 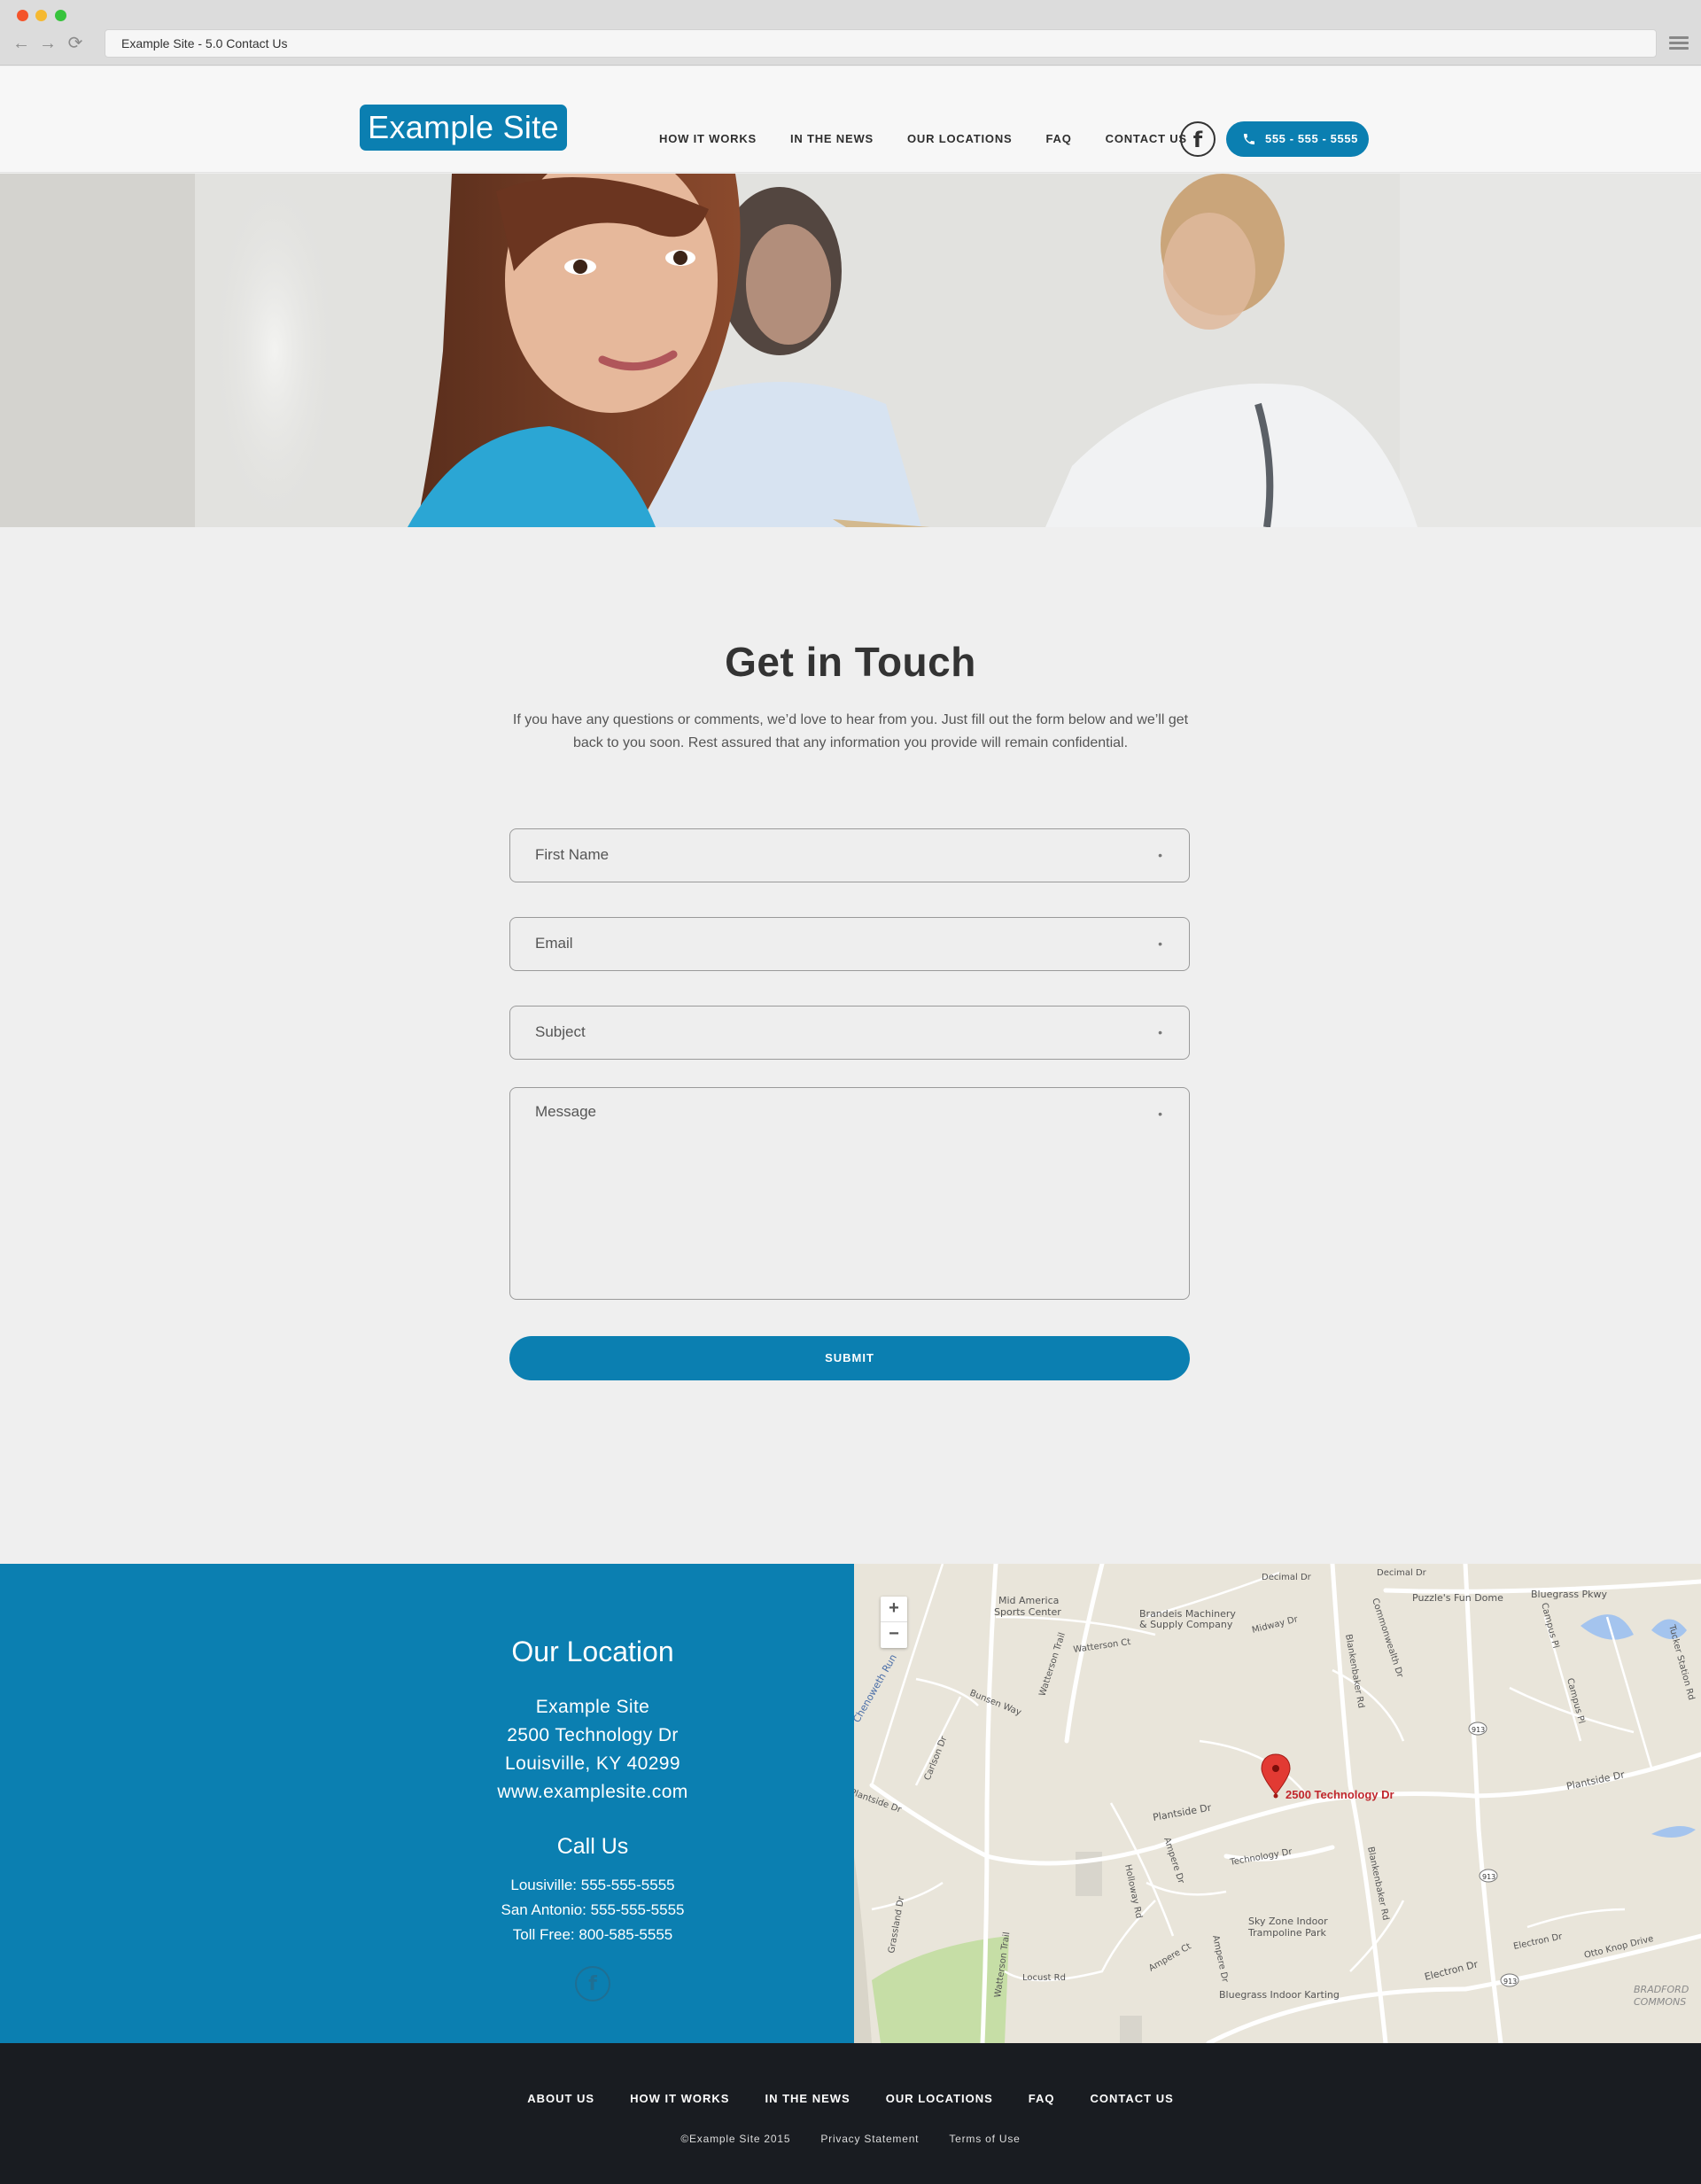 What do you see at coordinates (850, 662) in the screenshot?
I see `page-title: Get in Touch` at bounding box center [850, 662].